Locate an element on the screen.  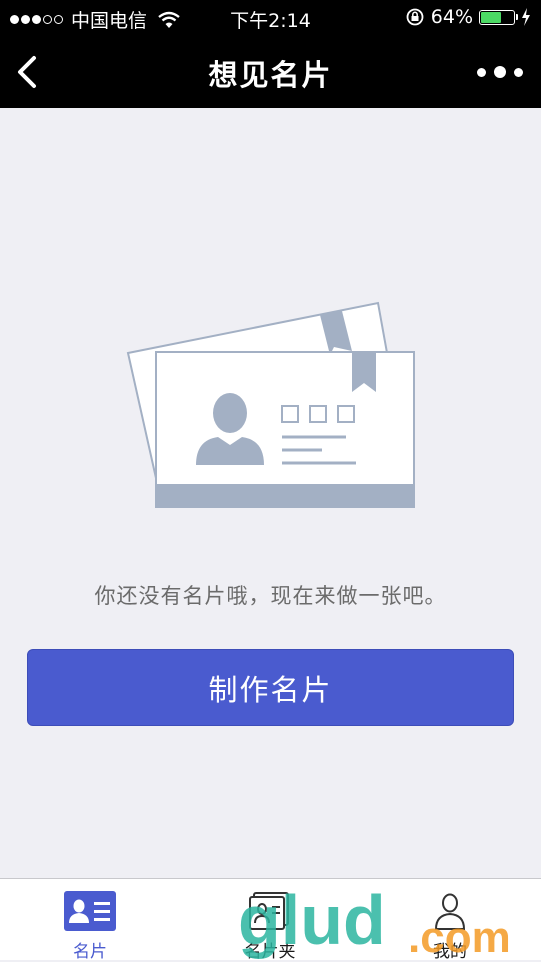
create-card-button: 制作名片 is located at coordinates (270, 687).